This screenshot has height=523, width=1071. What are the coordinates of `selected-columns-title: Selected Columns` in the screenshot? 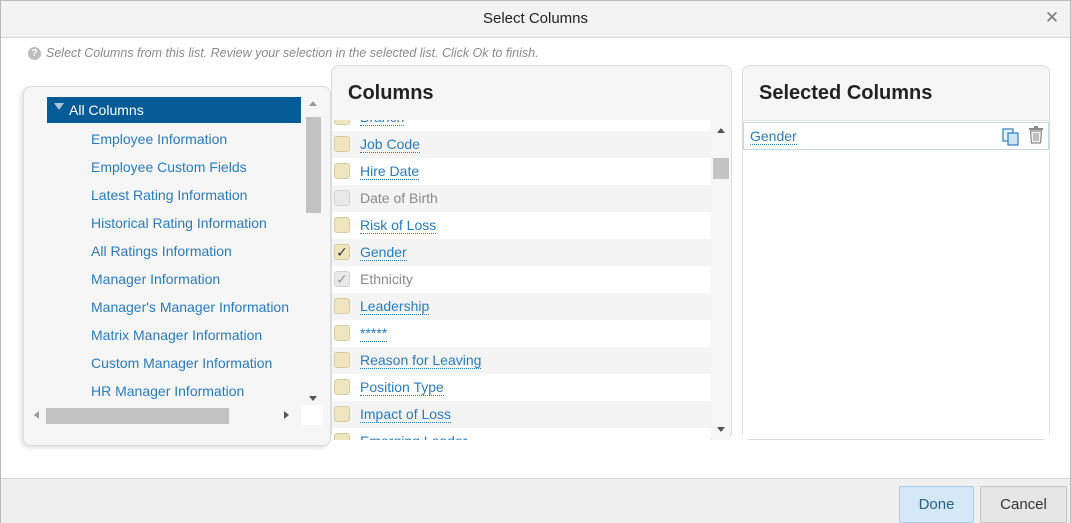 It's located at (846, 93).